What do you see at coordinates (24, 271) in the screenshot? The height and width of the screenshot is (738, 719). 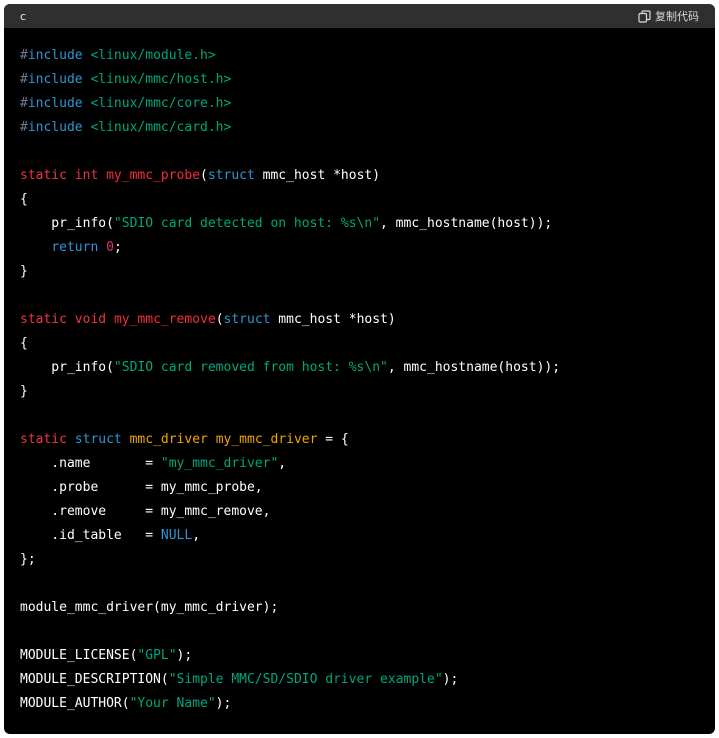 I see `code-token: }` at bounding box center [24, 271].